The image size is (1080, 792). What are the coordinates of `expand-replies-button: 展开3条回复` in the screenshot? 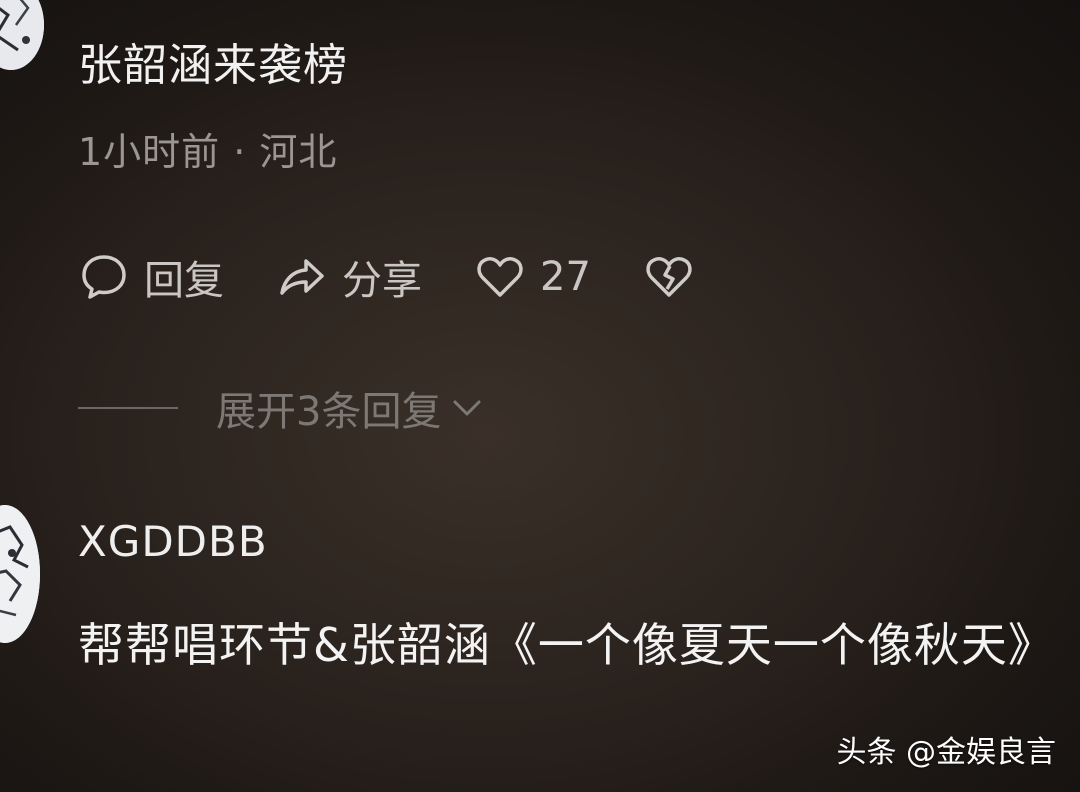 It's located at (351, 408).